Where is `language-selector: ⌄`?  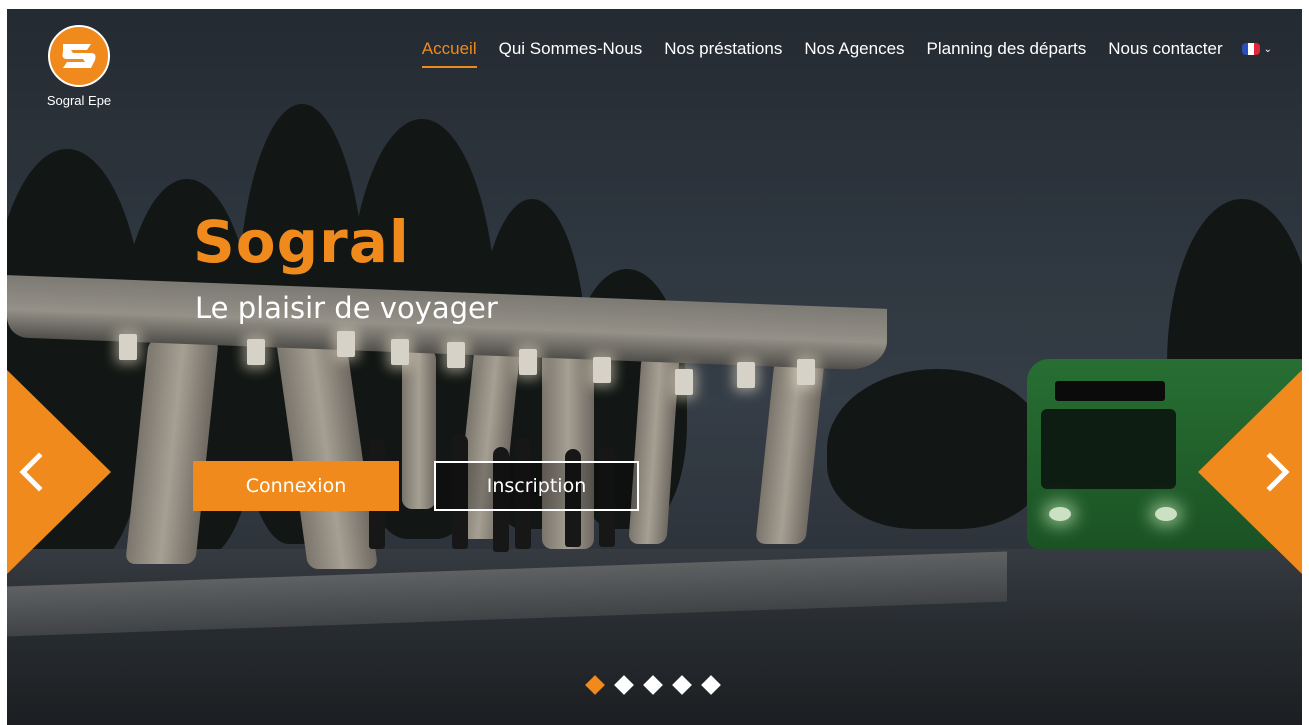
language-selector: ⌄ is located at coordinates (1253, 49).